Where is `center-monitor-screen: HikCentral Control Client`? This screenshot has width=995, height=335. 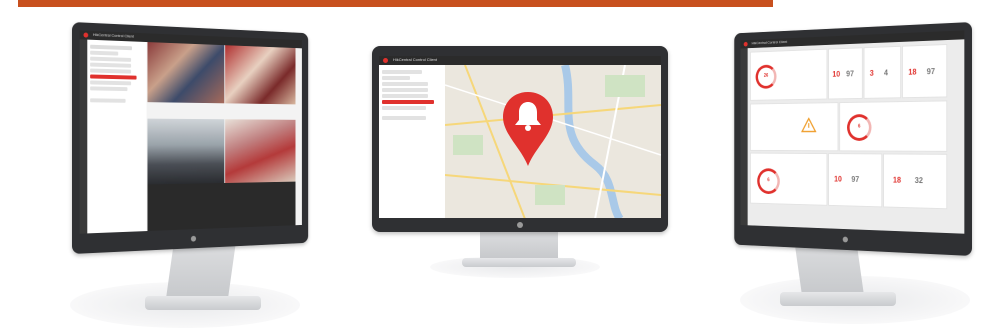 center-monitor-screen: HikCentral Control Client is located at coordinates (520, 137).